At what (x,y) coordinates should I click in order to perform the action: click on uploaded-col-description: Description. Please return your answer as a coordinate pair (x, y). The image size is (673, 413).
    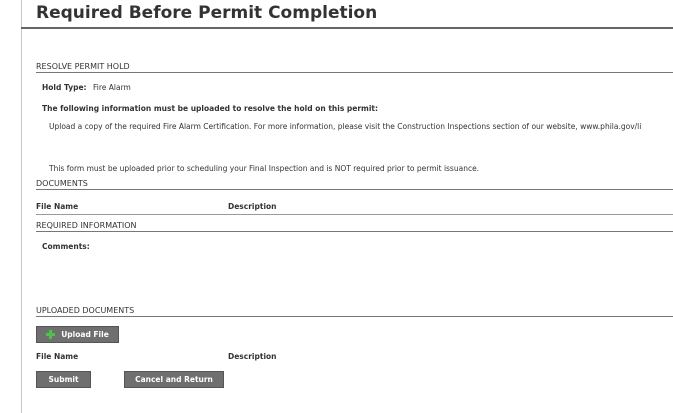
    Looking at the image, I should click on (252, 356).